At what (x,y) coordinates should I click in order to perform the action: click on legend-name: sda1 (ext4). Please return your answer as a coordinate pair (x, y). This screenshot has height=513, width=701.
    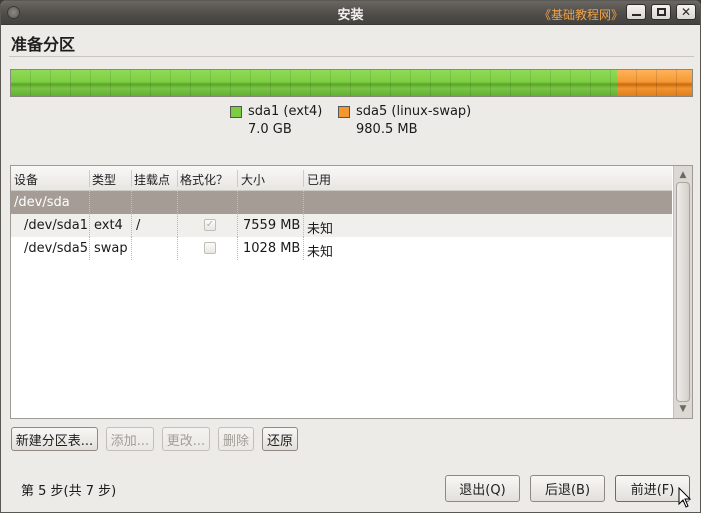
    Looking at the image, I should click on (285, 111).